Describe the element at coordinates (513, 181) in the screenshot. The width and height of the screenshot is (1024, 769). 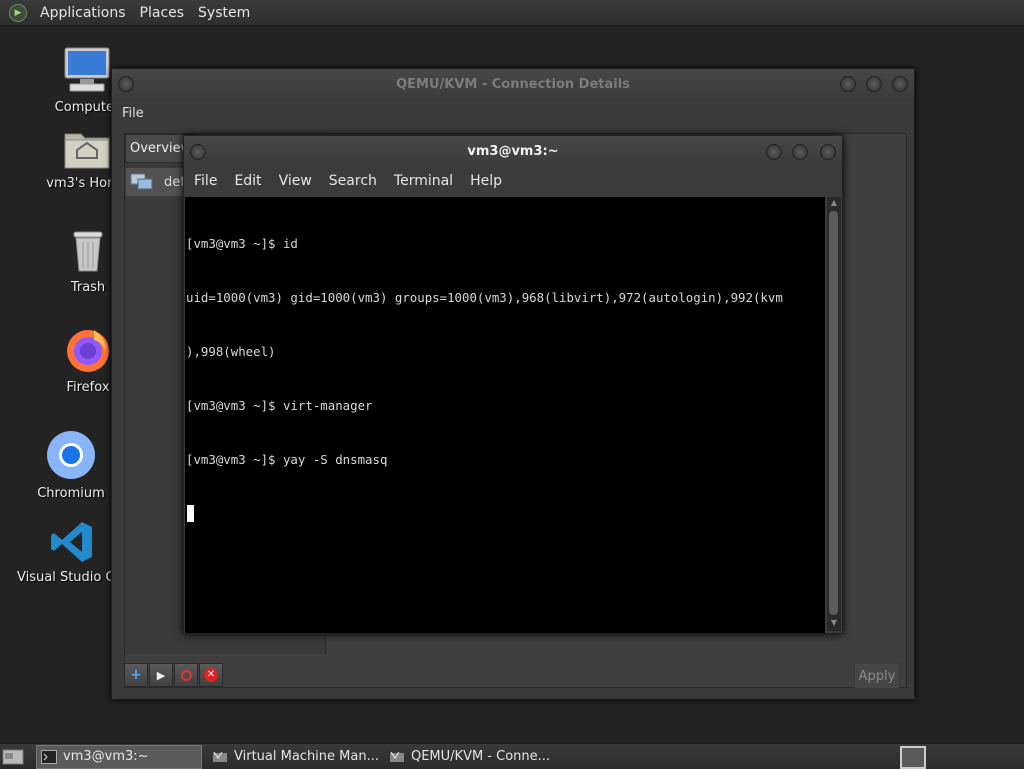
I see `terminal-menubar: File Edit View Search Terminal Help` at that location.